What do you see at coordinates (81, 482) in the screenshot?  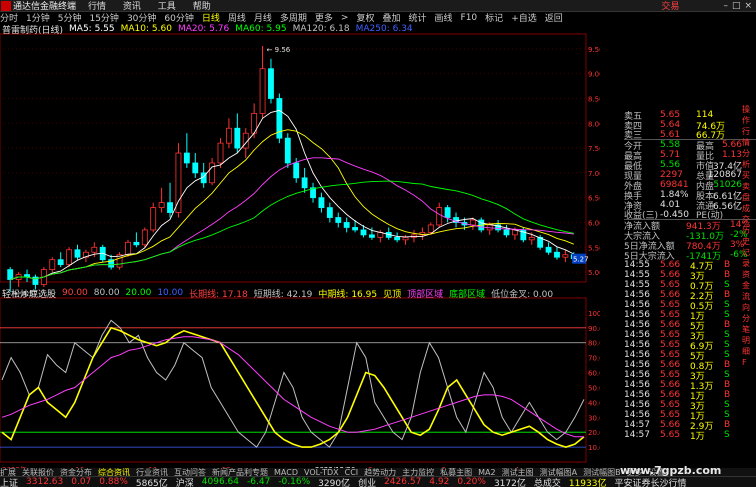 I see `status-item: 0.07` at bounding box center [81, 482].